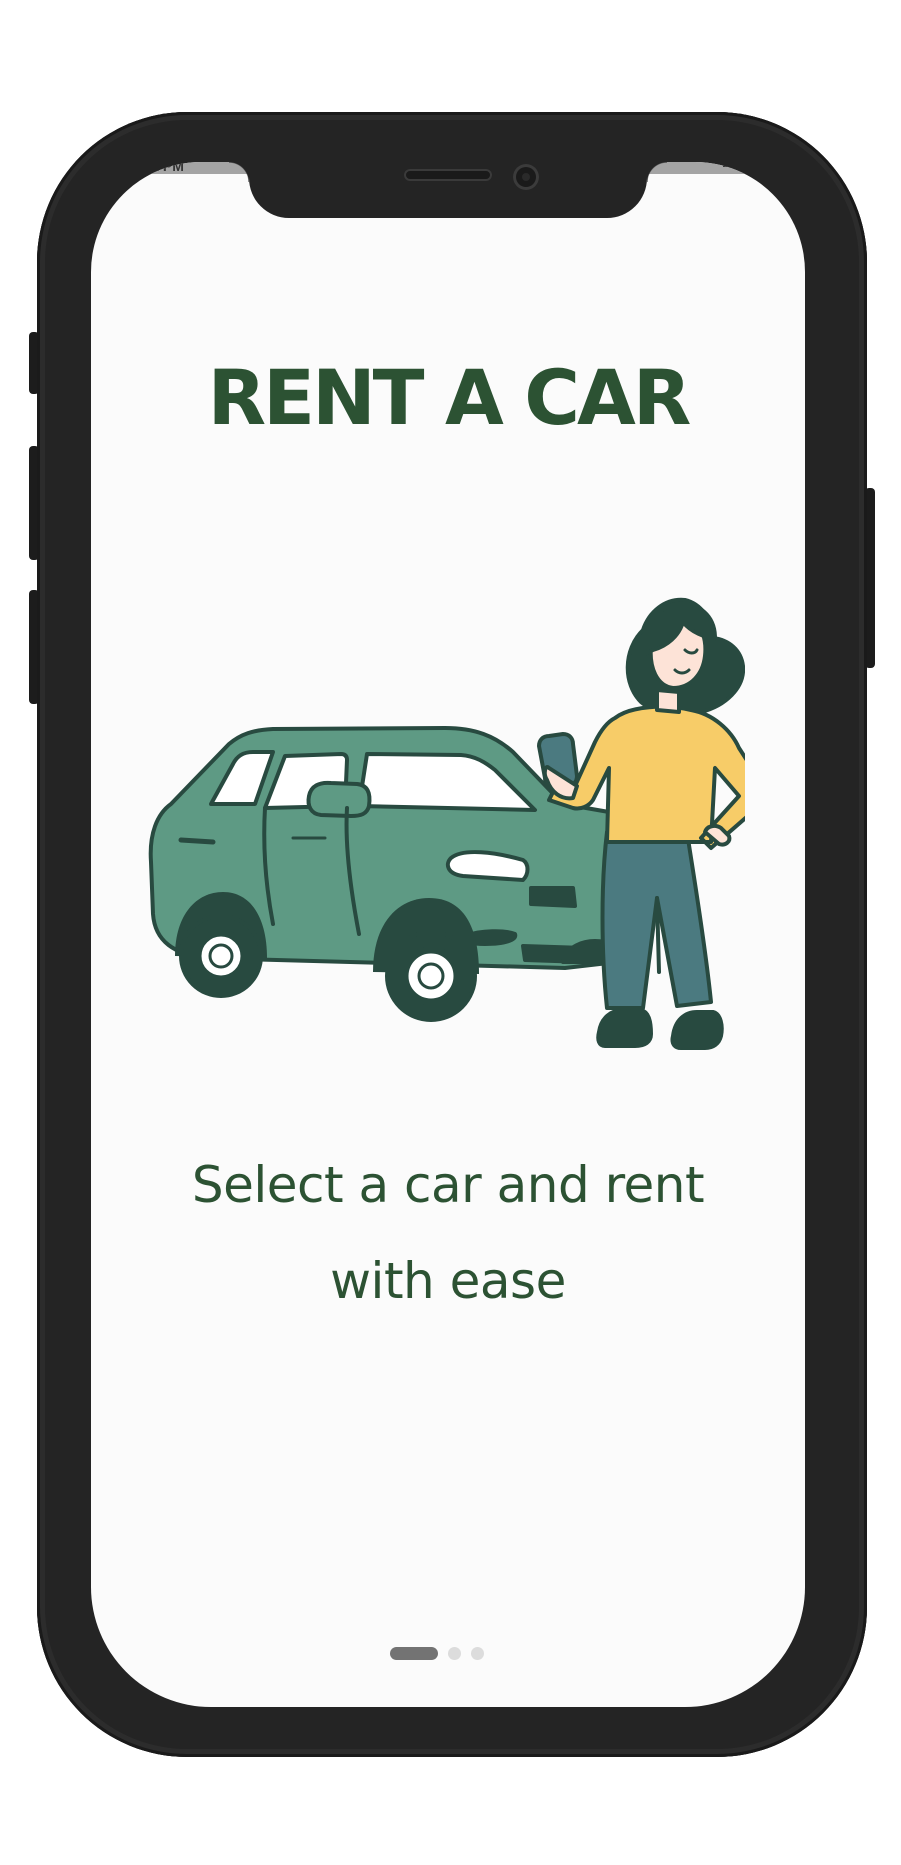 This screenshot has height=1865, width=901. What do you see at coordinates (738, 164) in the screenshot?
I see `wifi-icon` at bounding box center [738, 164].